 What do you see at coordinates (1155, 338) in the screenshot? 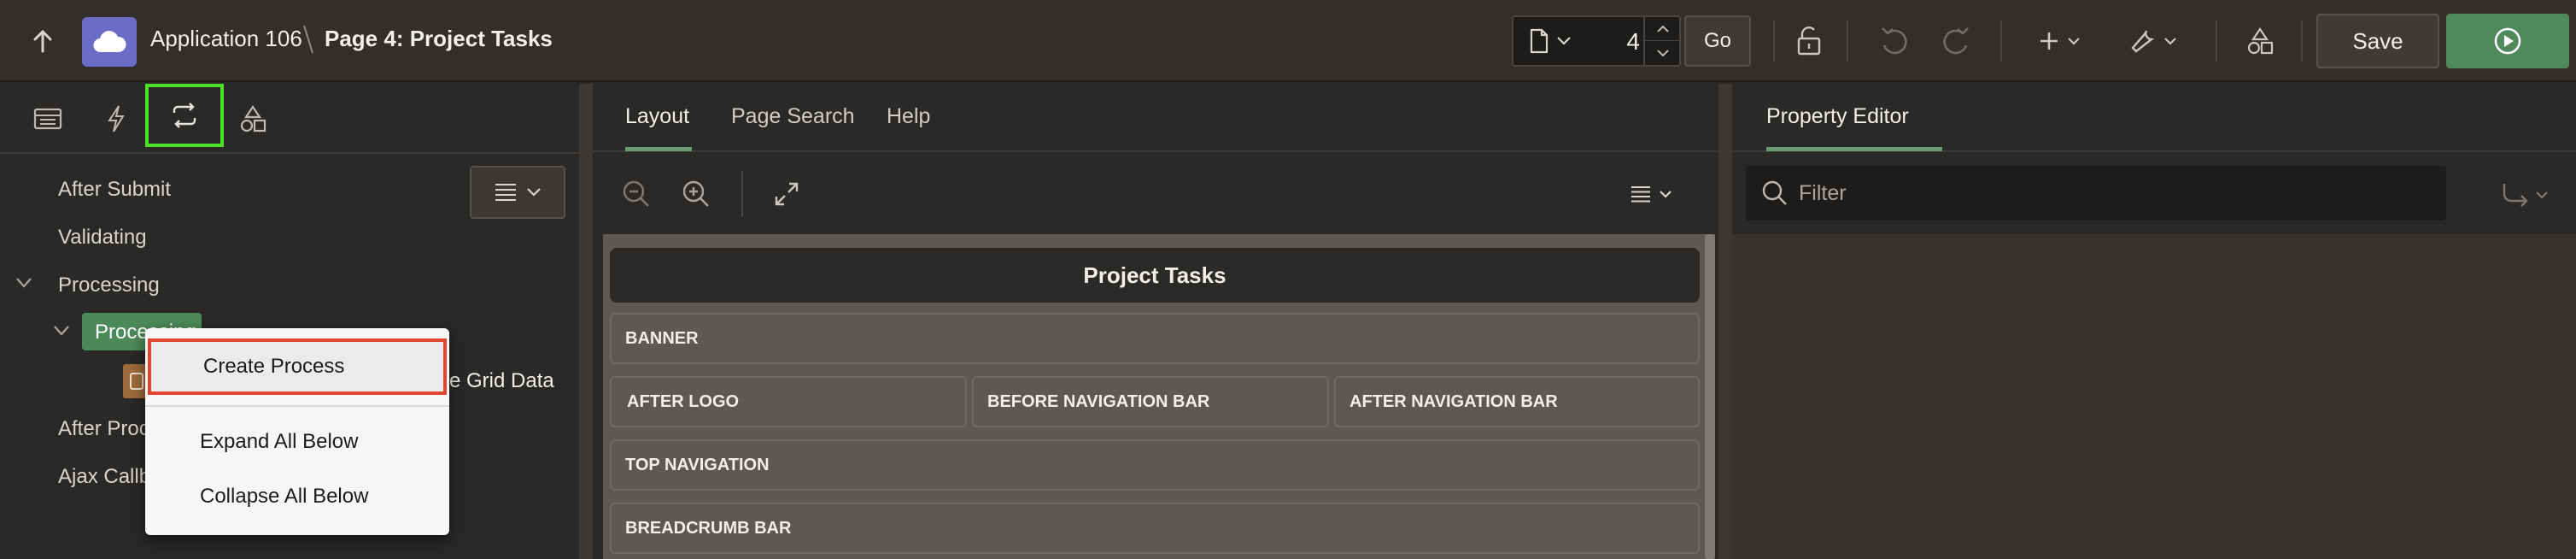
I see `region-banner: BANNER` at bounding box center [1155, 338].